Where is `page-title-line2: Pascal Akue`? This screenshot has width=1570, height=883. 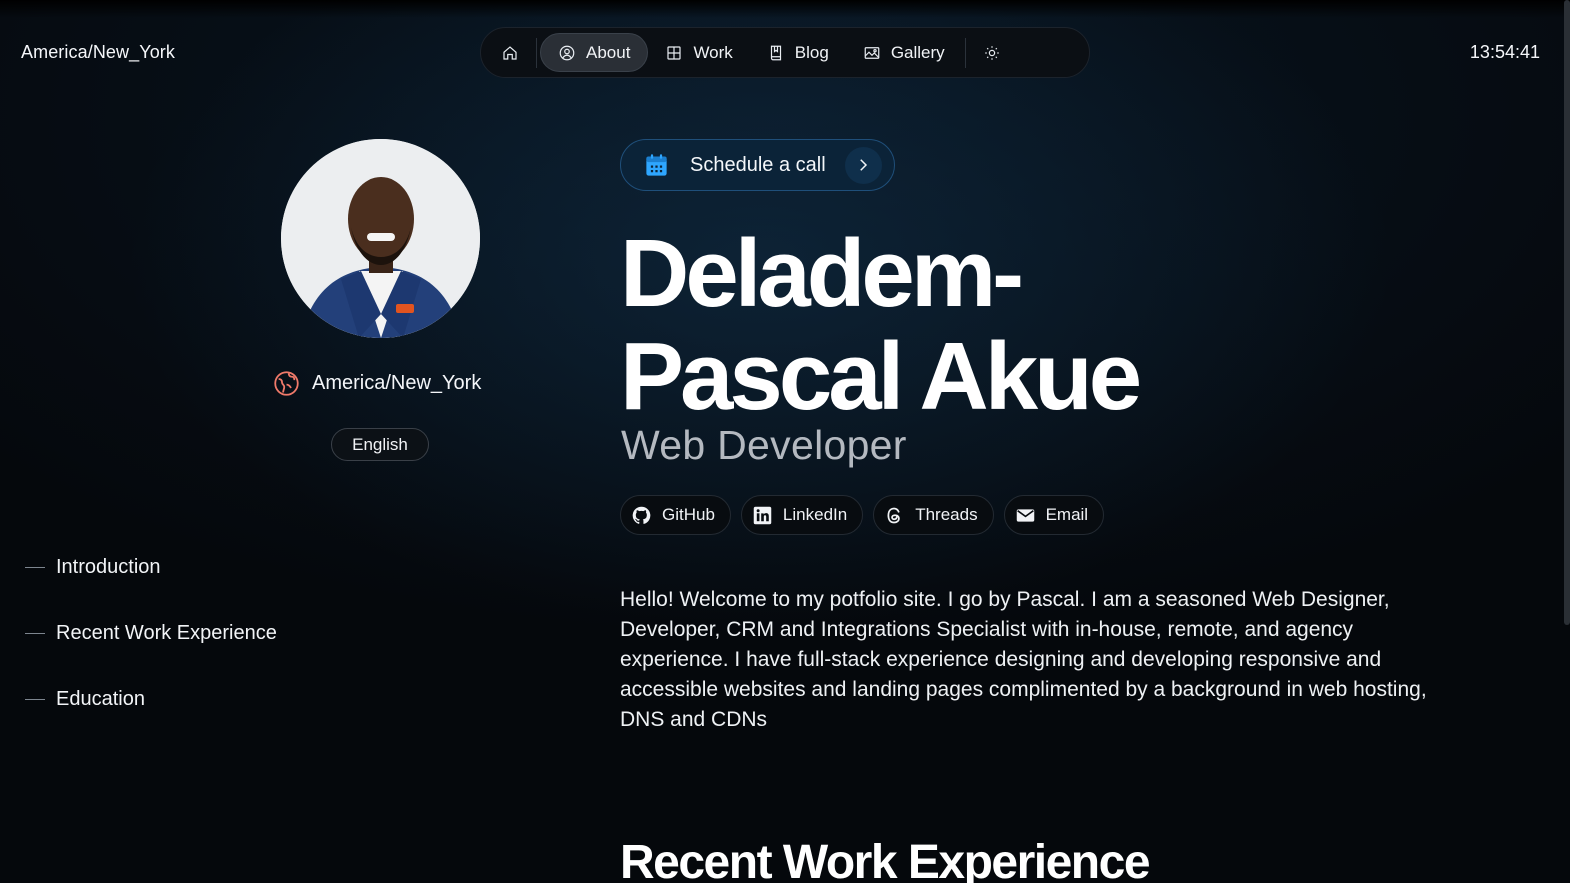
page-title-line2: Pascal Akue is located at coordinates (881, 376).